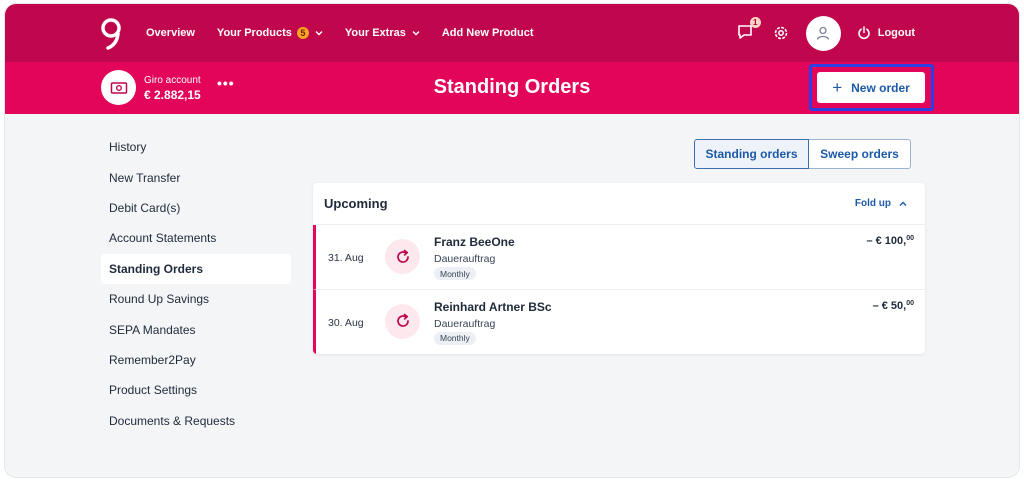 The image size is (1024, 482). What do you see at coordinates (346, 322) in the screenshot?
I see `order-date: 30. Aug` at bounding box center [346, 322].